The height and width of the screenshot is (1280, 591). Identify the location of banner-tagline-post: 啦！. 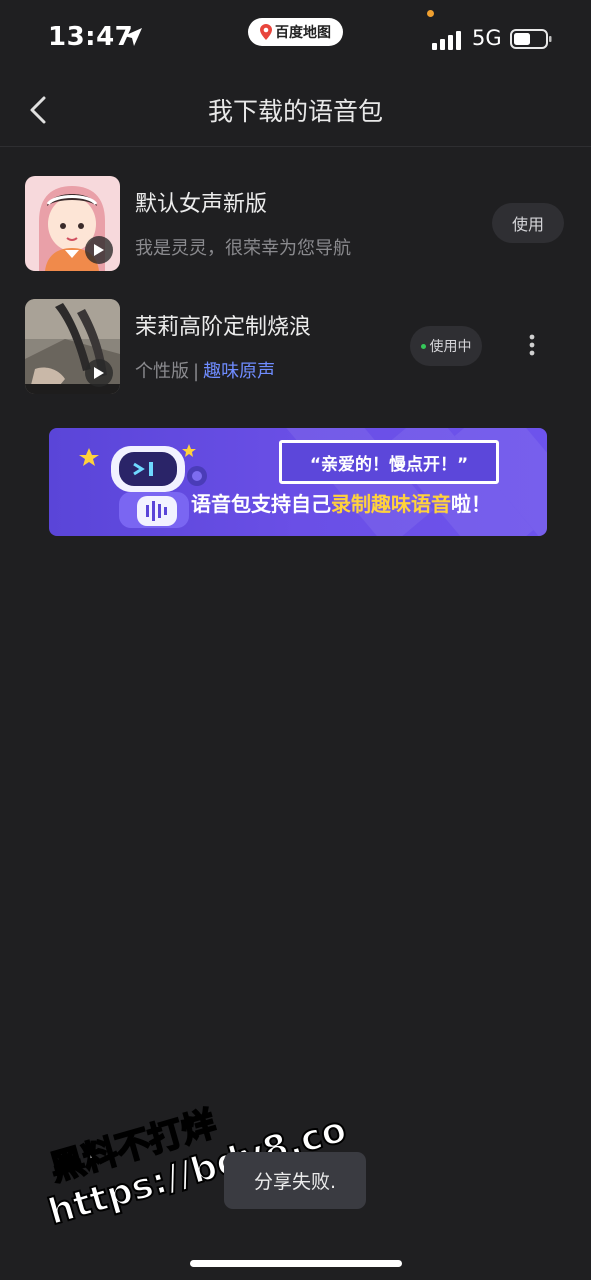
(471, 504).